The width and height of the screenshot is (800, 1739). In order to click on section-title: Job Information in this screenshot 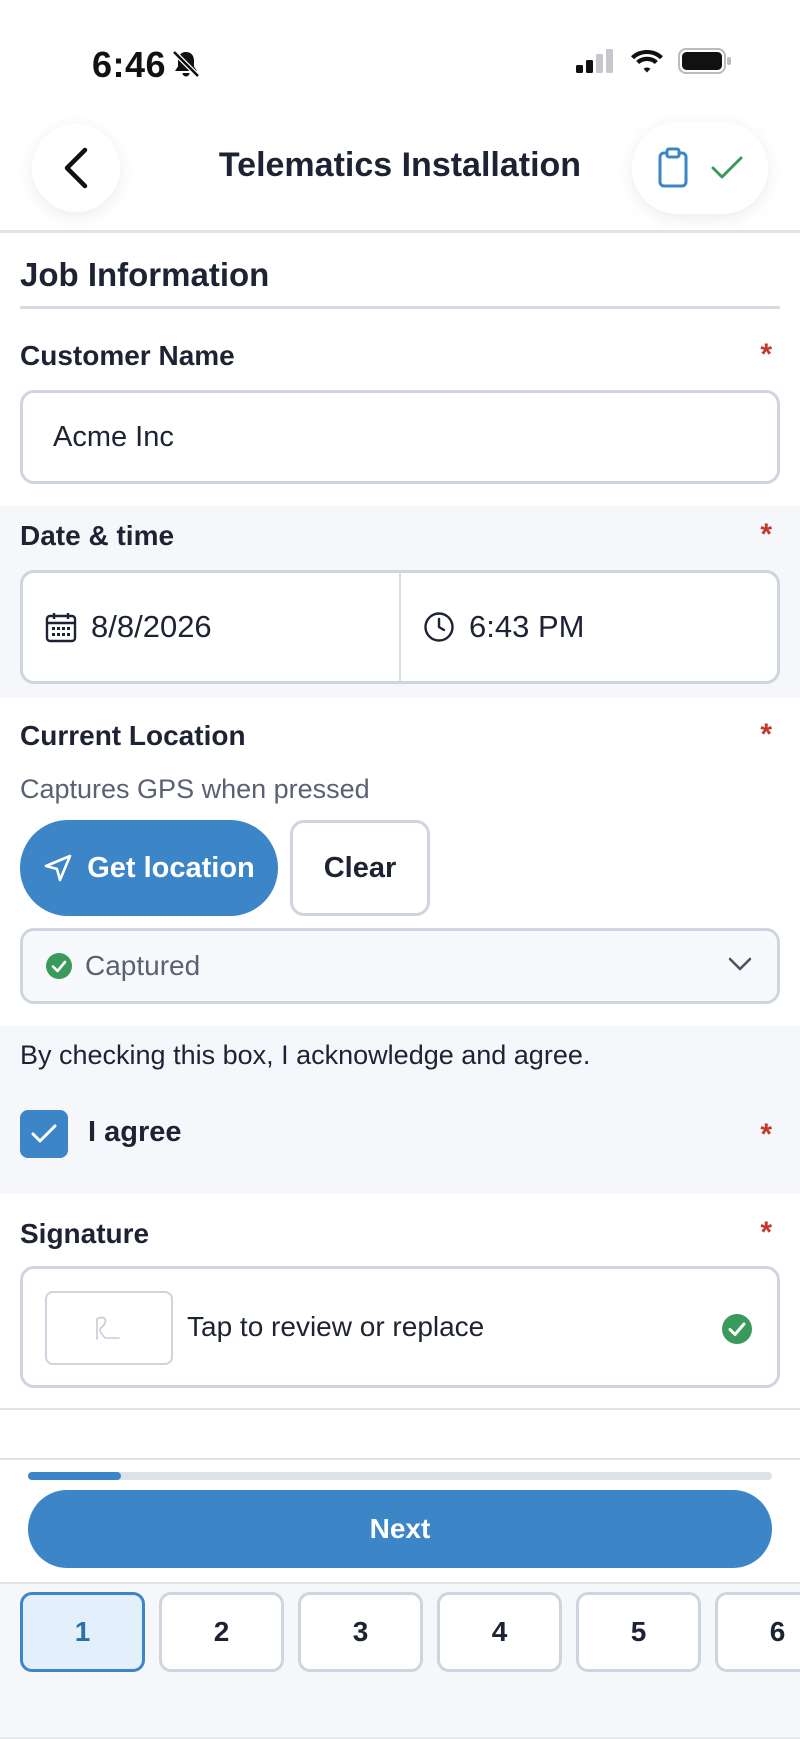, I will do `click(145, 274)`.